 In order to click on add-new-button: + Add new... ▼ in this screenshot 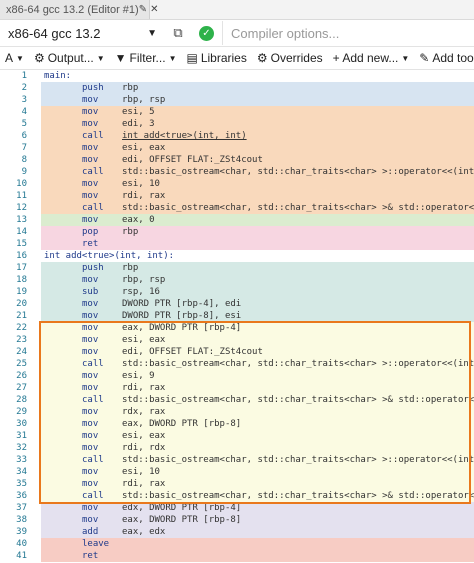, I will do `click(371, 58)`.